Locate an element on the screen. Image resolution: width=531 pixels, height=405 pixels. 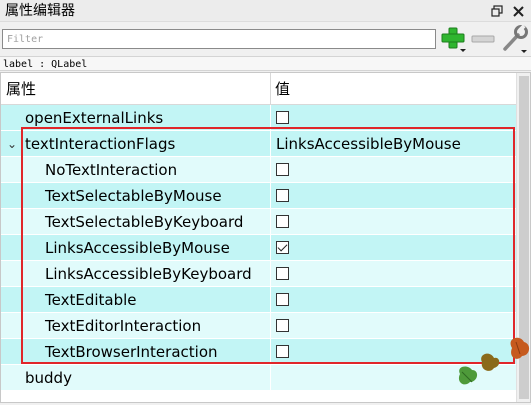
property-name: TextSelectableByMouse is located at coordinates (133, 196).